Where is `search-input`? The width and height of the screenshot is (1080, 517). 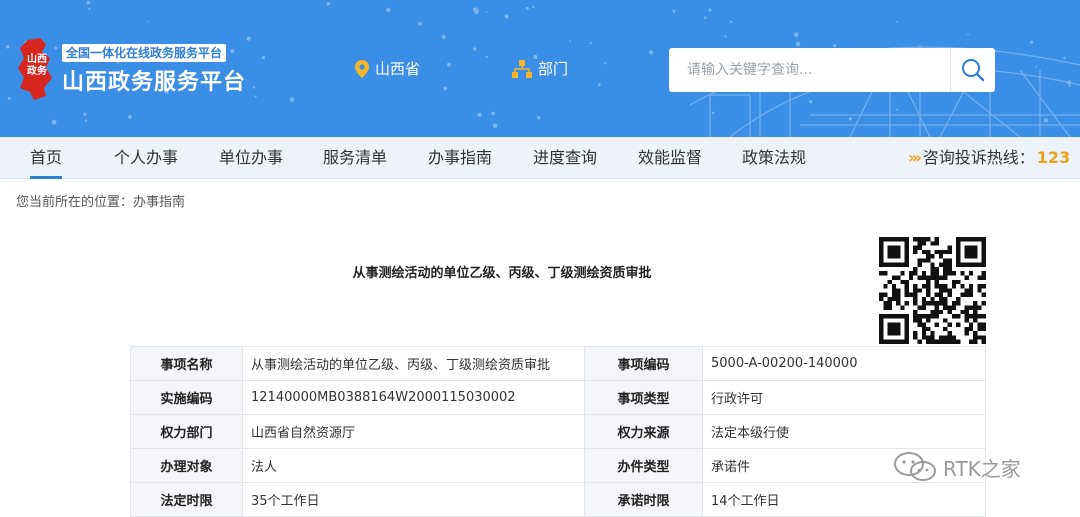
search-input is located at coordinates (809, 70).